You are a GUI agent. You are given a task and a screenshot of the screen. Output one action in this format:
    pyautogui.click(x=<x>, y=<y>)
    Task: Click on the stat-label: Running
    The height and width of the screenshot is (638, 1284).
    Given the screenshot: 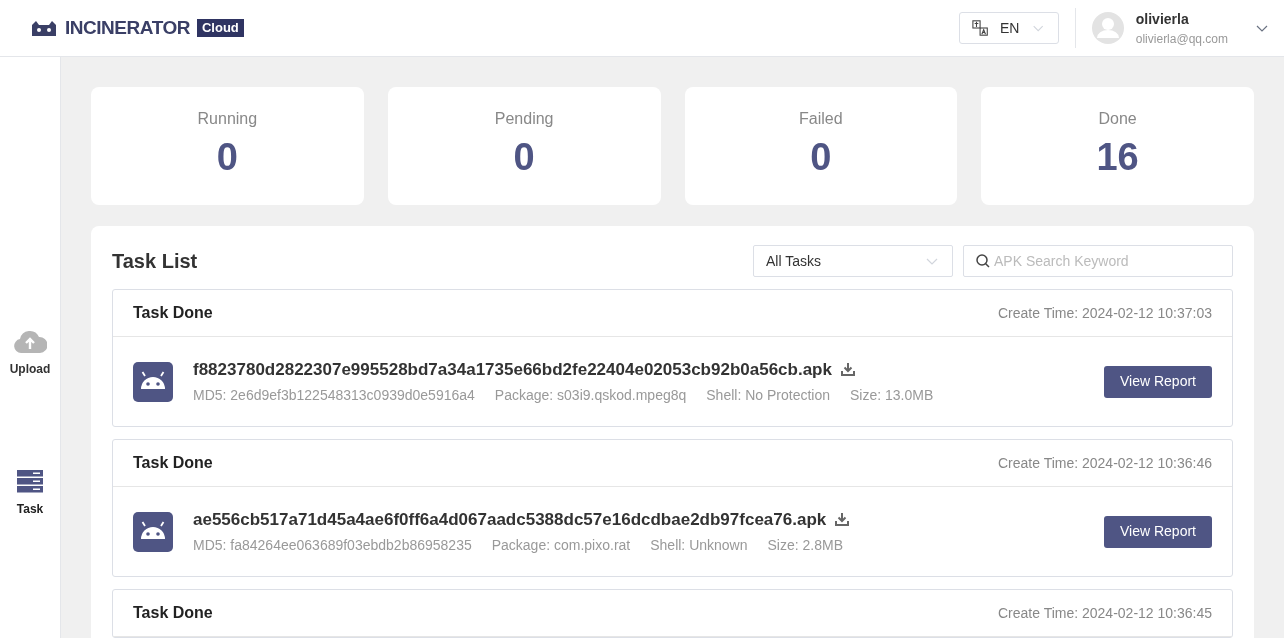 What is the action you would take?
    pyautogui.click(x=227, y=119)
    